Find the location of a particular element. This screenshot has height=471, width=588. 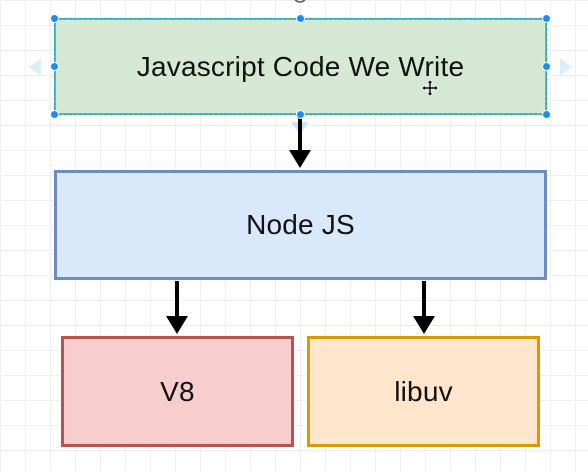

node-label: Javascript Code We Write is located at coordinates (300, 66).